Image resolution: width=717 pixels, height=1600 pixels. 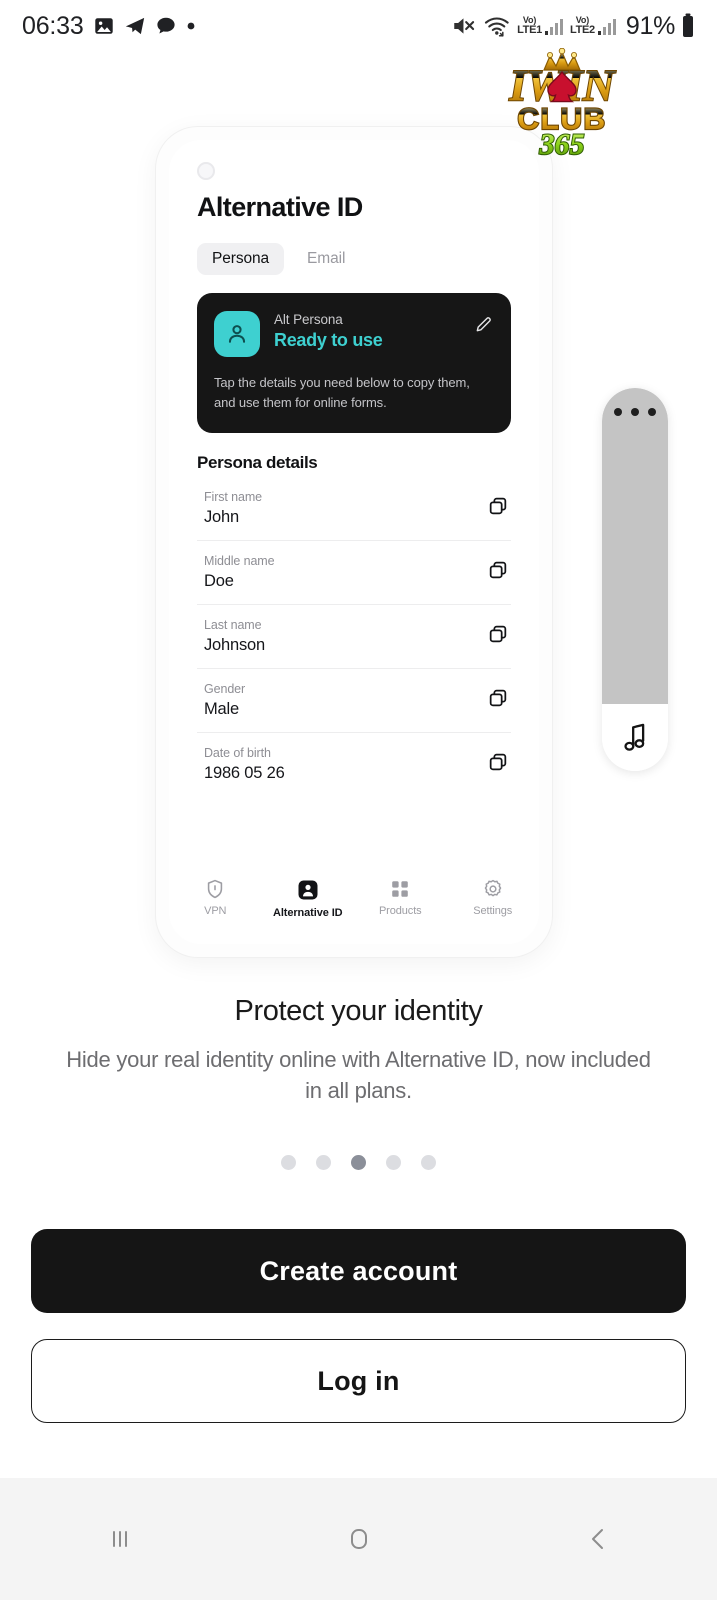 I want to click on detail-key: Date of birth, so click(x=237, y=753).